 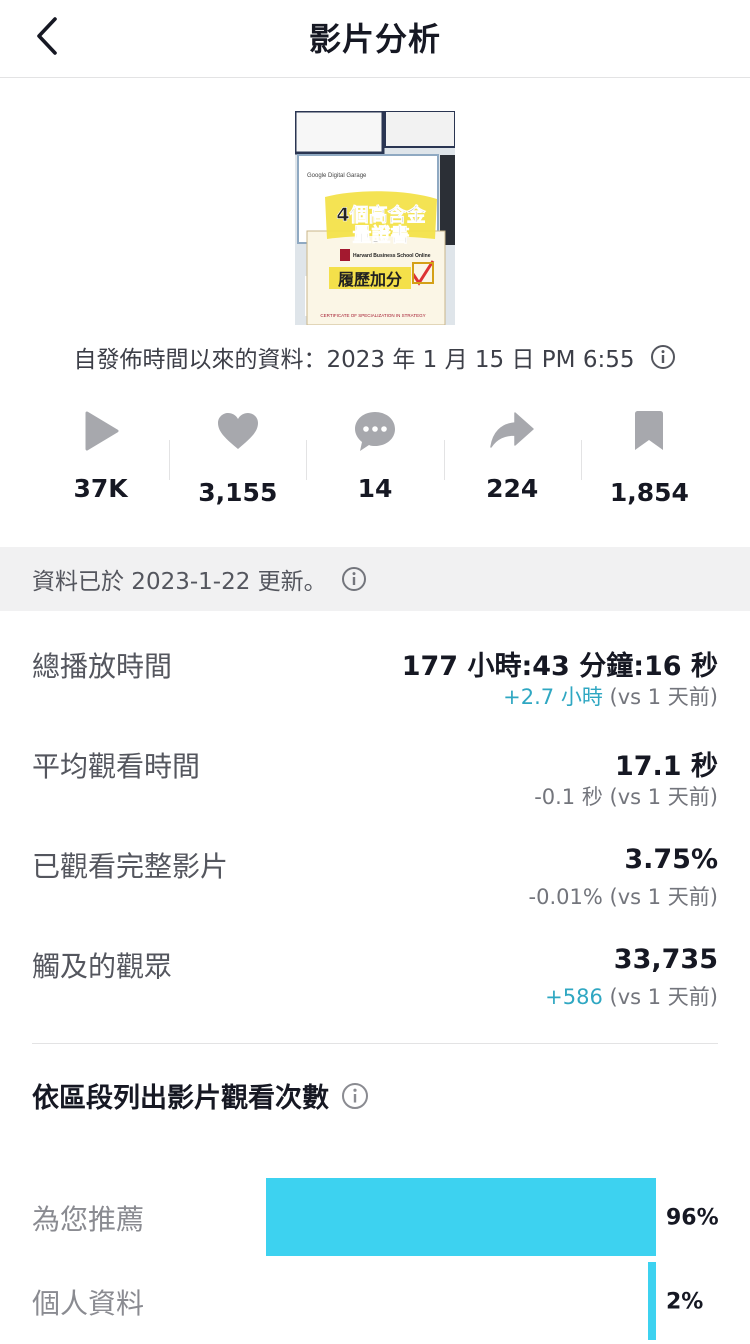 What do you see at coordinates (375, 488) in the screenshot?
I see `comments-count: 14` at bounding box center [375, 488].